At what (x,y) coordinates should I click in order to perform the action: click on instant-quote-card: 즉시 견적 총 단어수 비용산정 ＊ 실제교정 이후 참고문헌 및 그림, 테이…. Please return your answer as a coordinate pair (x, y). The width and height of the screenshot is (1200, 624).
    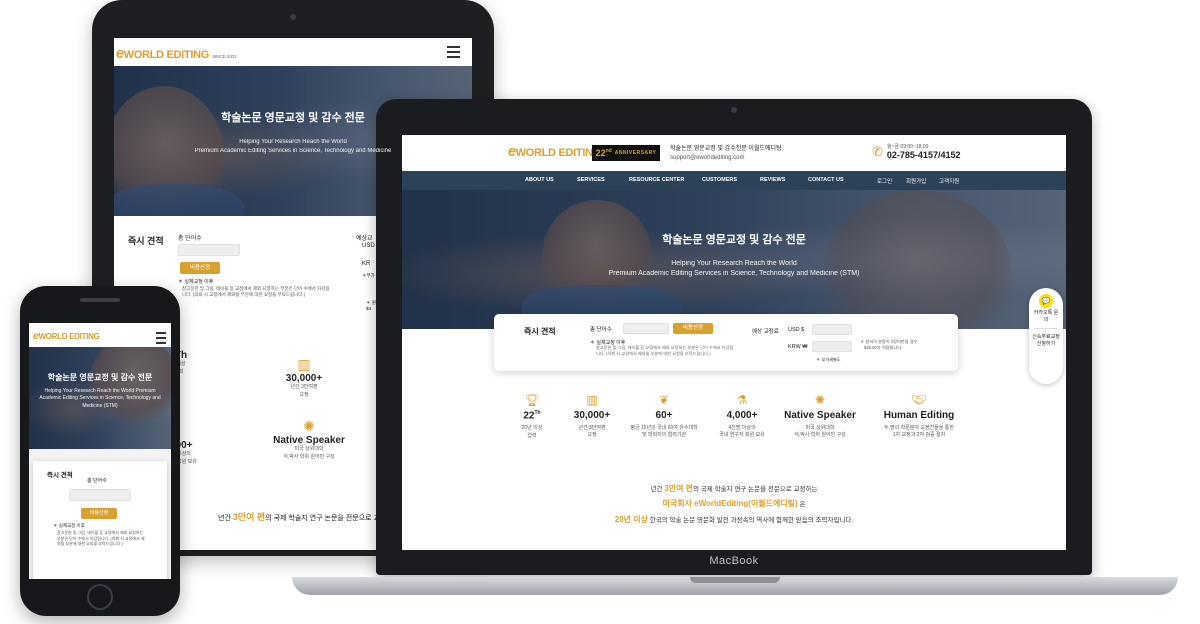
    Looking at the image, I should click on (726, 342).